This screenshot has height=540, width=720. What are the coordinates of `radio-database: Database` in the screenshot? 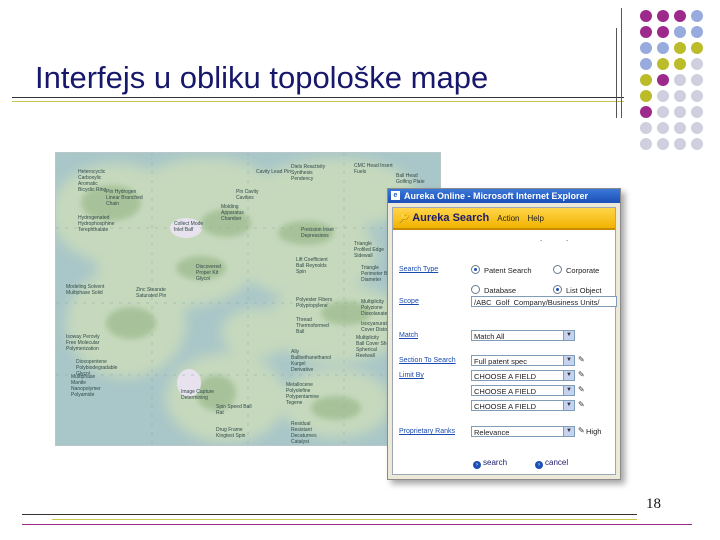 It's located at (493, 290).